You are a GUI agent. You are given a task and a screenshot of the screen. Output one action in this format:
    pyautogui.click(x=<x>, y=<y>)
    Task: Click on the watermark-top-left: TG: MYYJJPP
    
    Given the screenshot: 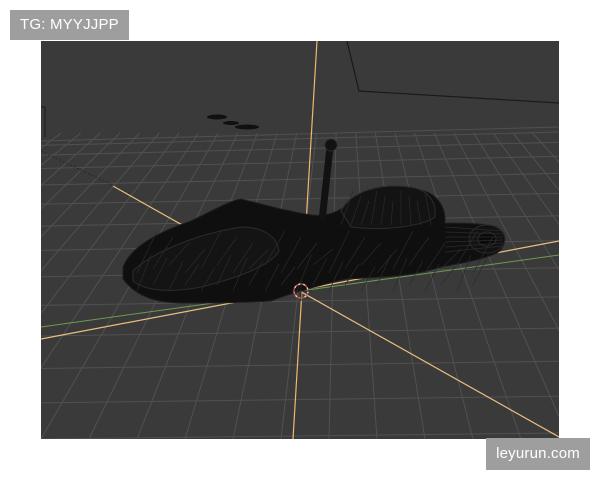 What is the action you would take?
    pyautogui.click(x=69, y=25)
    